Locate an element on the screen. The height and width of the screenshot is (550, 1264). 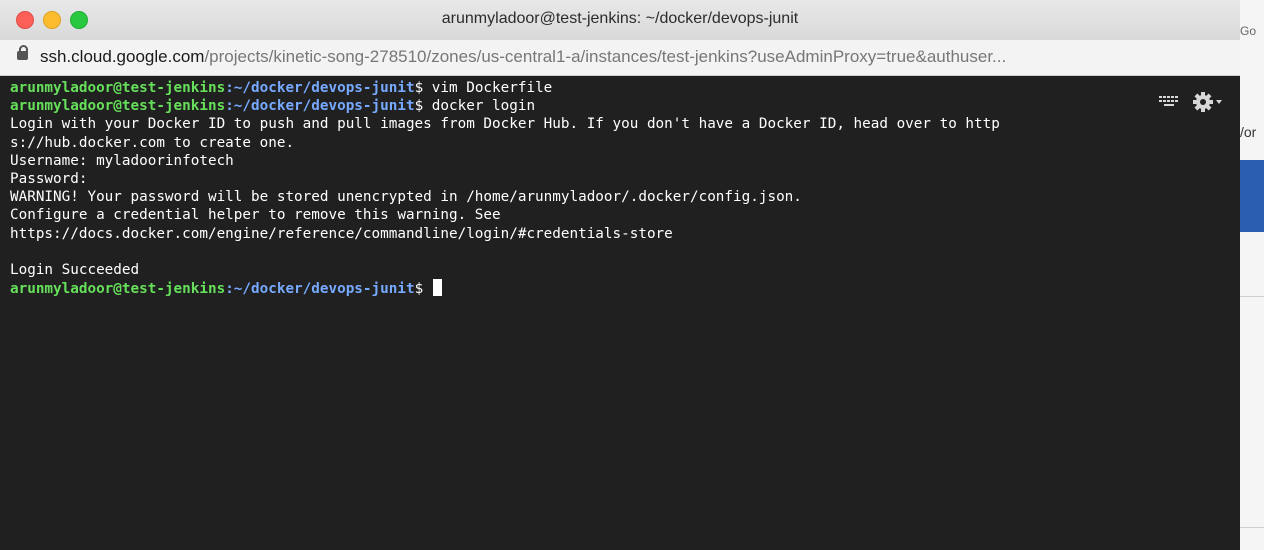
background-panel is located at coordinates (1252, 196).